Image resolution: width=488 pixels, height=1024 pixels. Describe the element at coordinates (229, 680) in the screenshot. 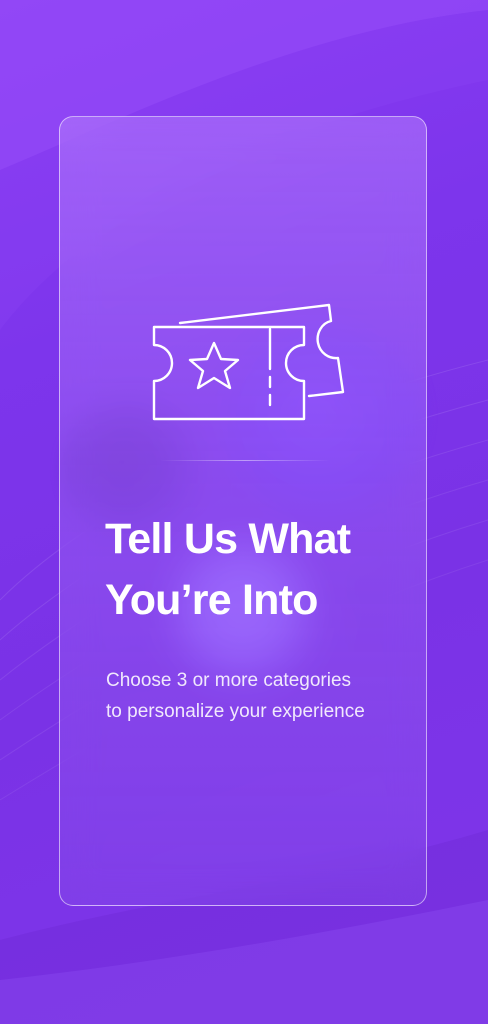

I see `subtitle-line-1: Choose 3 or more categories` at that location.